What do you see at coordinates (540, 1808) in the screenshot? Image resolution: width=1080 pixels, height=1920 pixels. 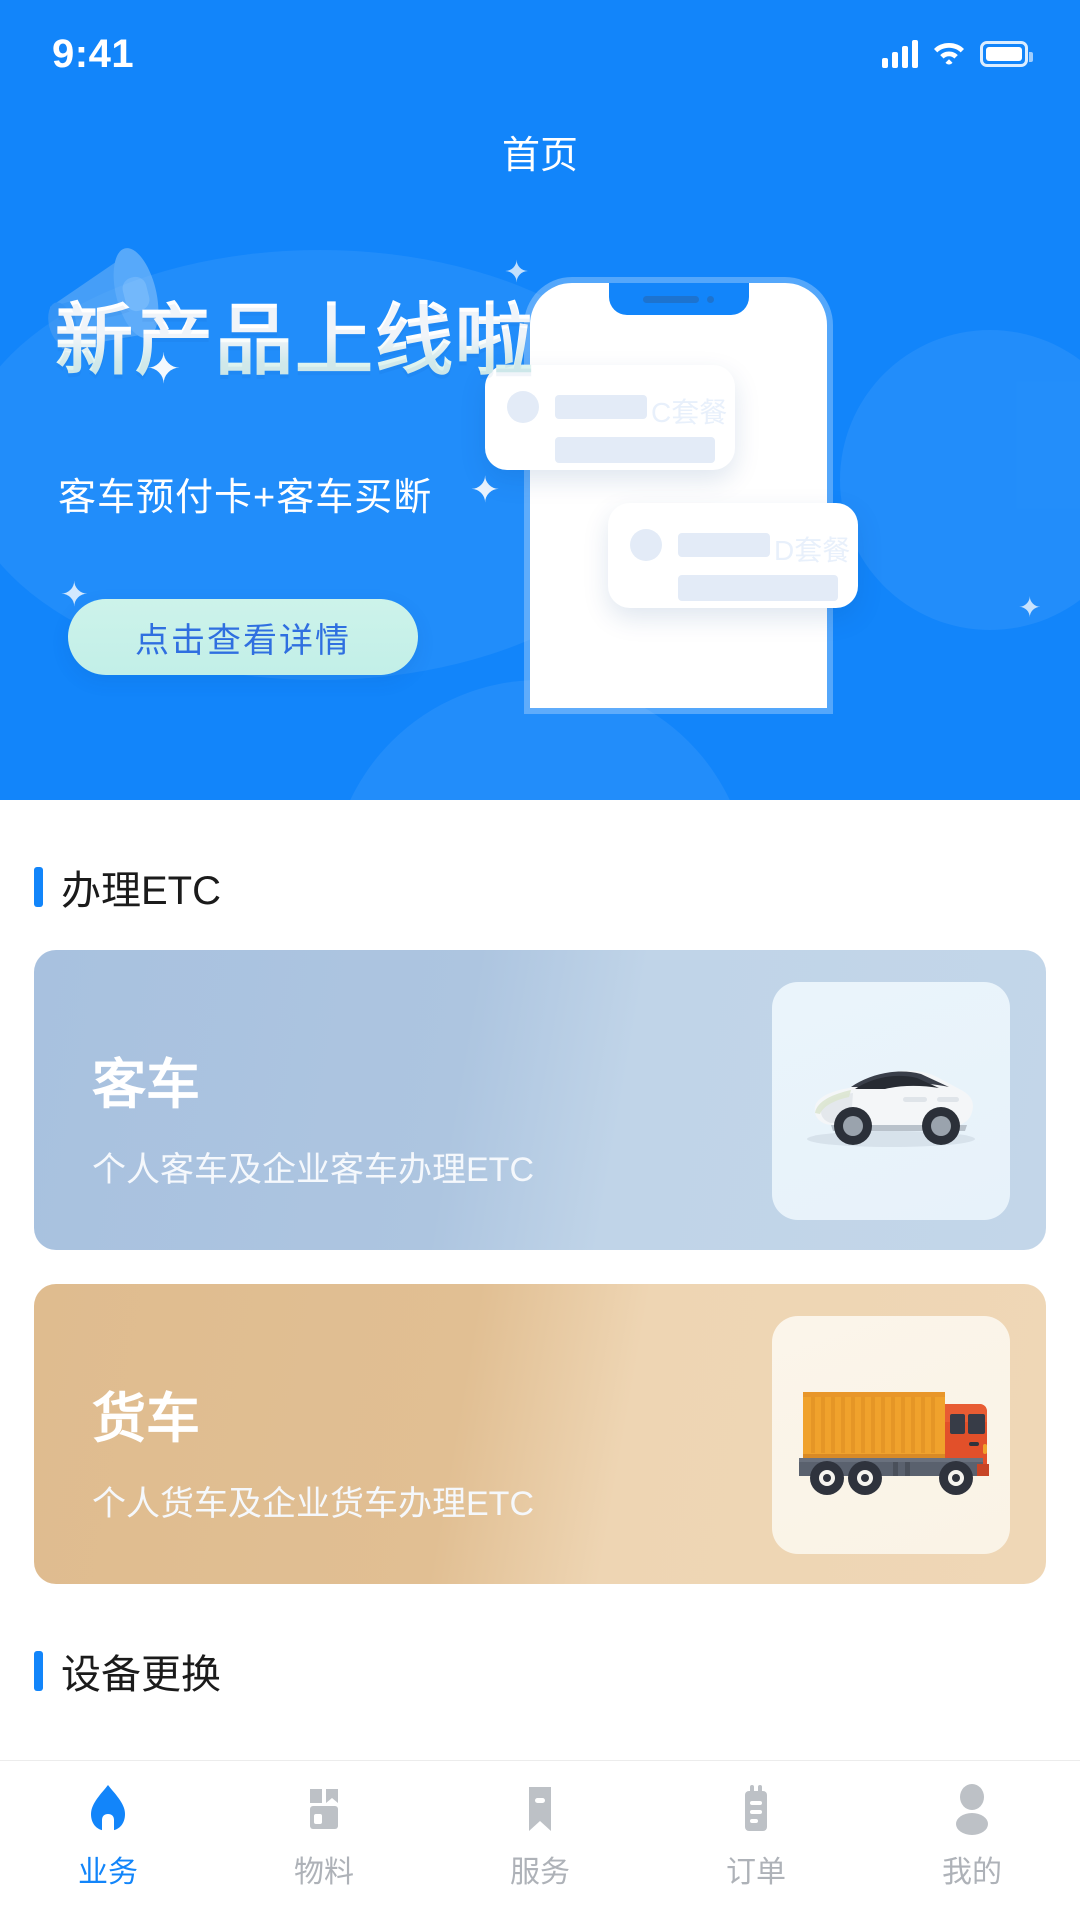 I see `bookmark-icon` at bounding box center [540, 1808].